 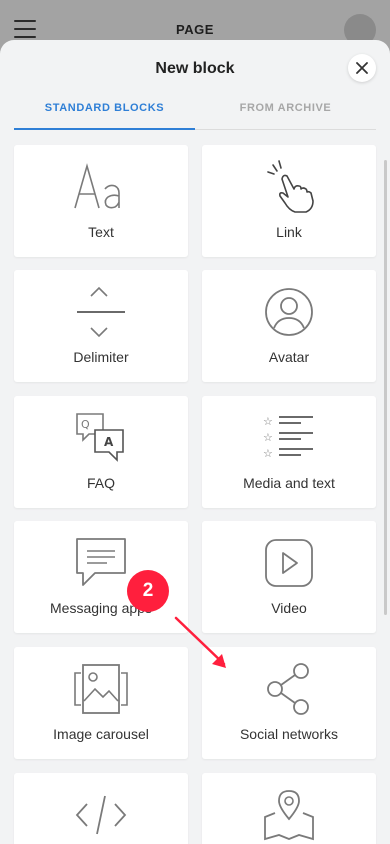 What do you see at coordinates (289, 187) in the screenshot?
I see `hand-pointer-icon` at bounding box center [289, 187].